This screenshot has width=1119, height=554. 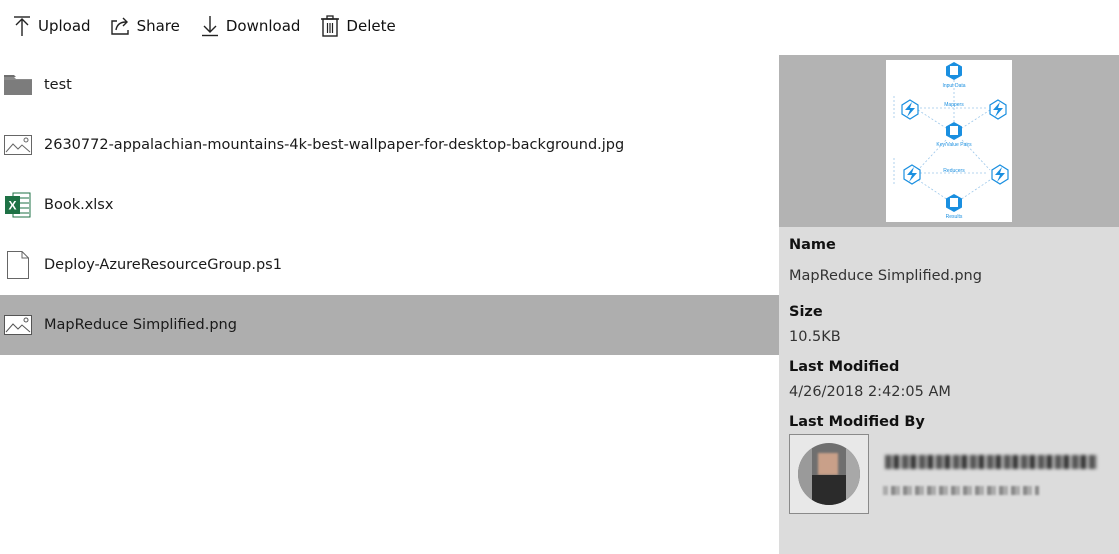 I want to click on download-icon, so click(x=209, y=26).